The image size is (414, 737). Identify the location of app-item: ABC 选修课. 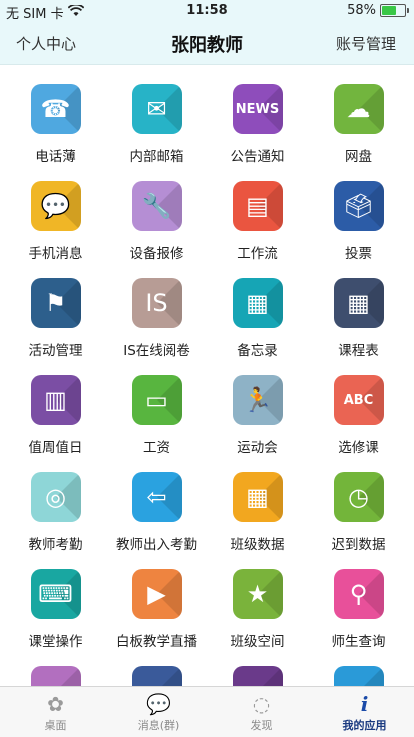
(358, 415).